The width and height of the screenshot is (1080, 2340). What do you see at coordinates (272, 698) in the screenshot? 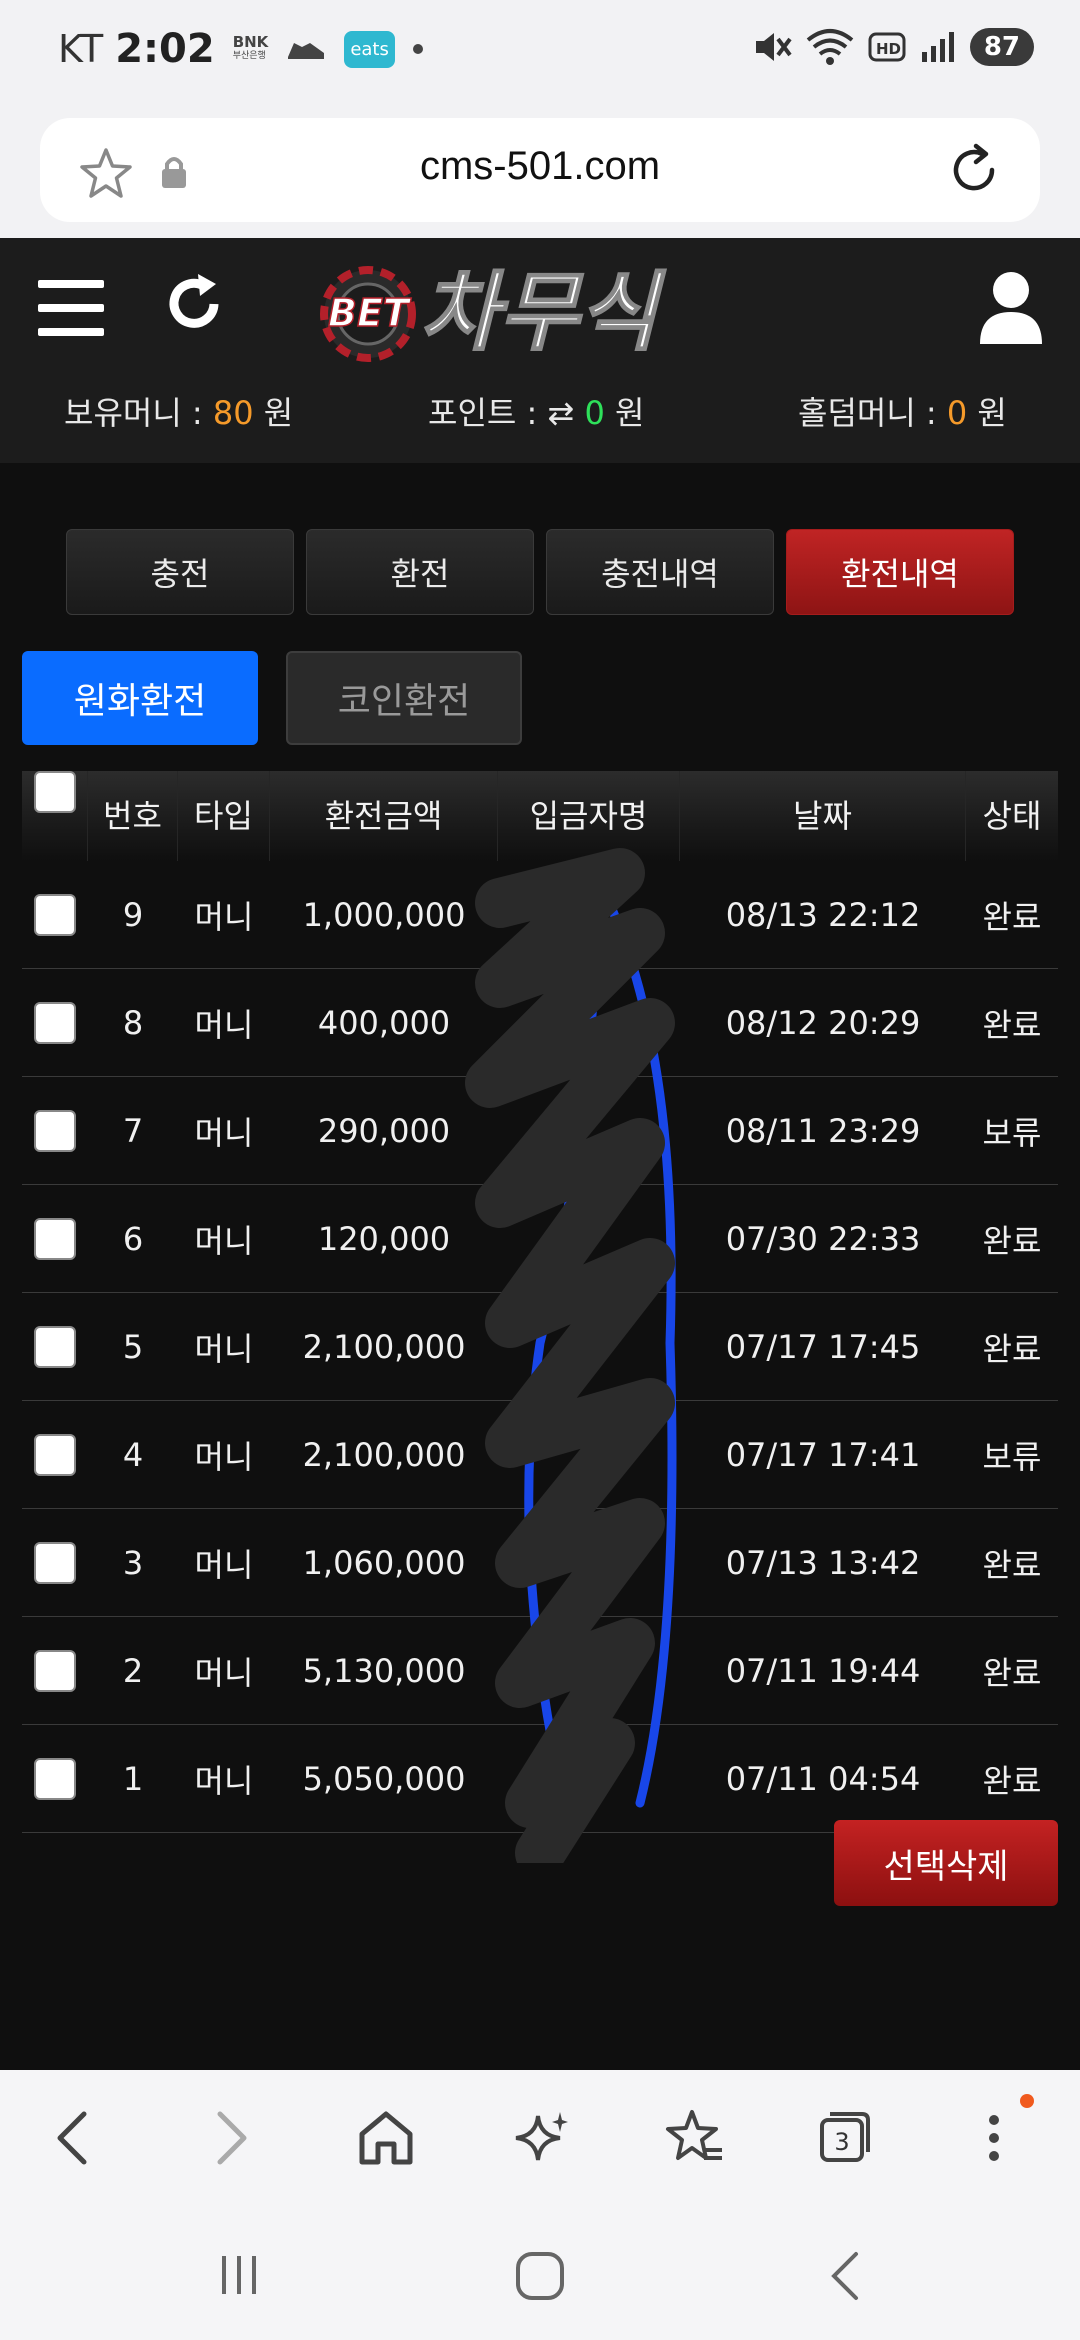
I see `withdraw-type-tabs: 원화환전 코인환전` at bounding box center [272, 698].